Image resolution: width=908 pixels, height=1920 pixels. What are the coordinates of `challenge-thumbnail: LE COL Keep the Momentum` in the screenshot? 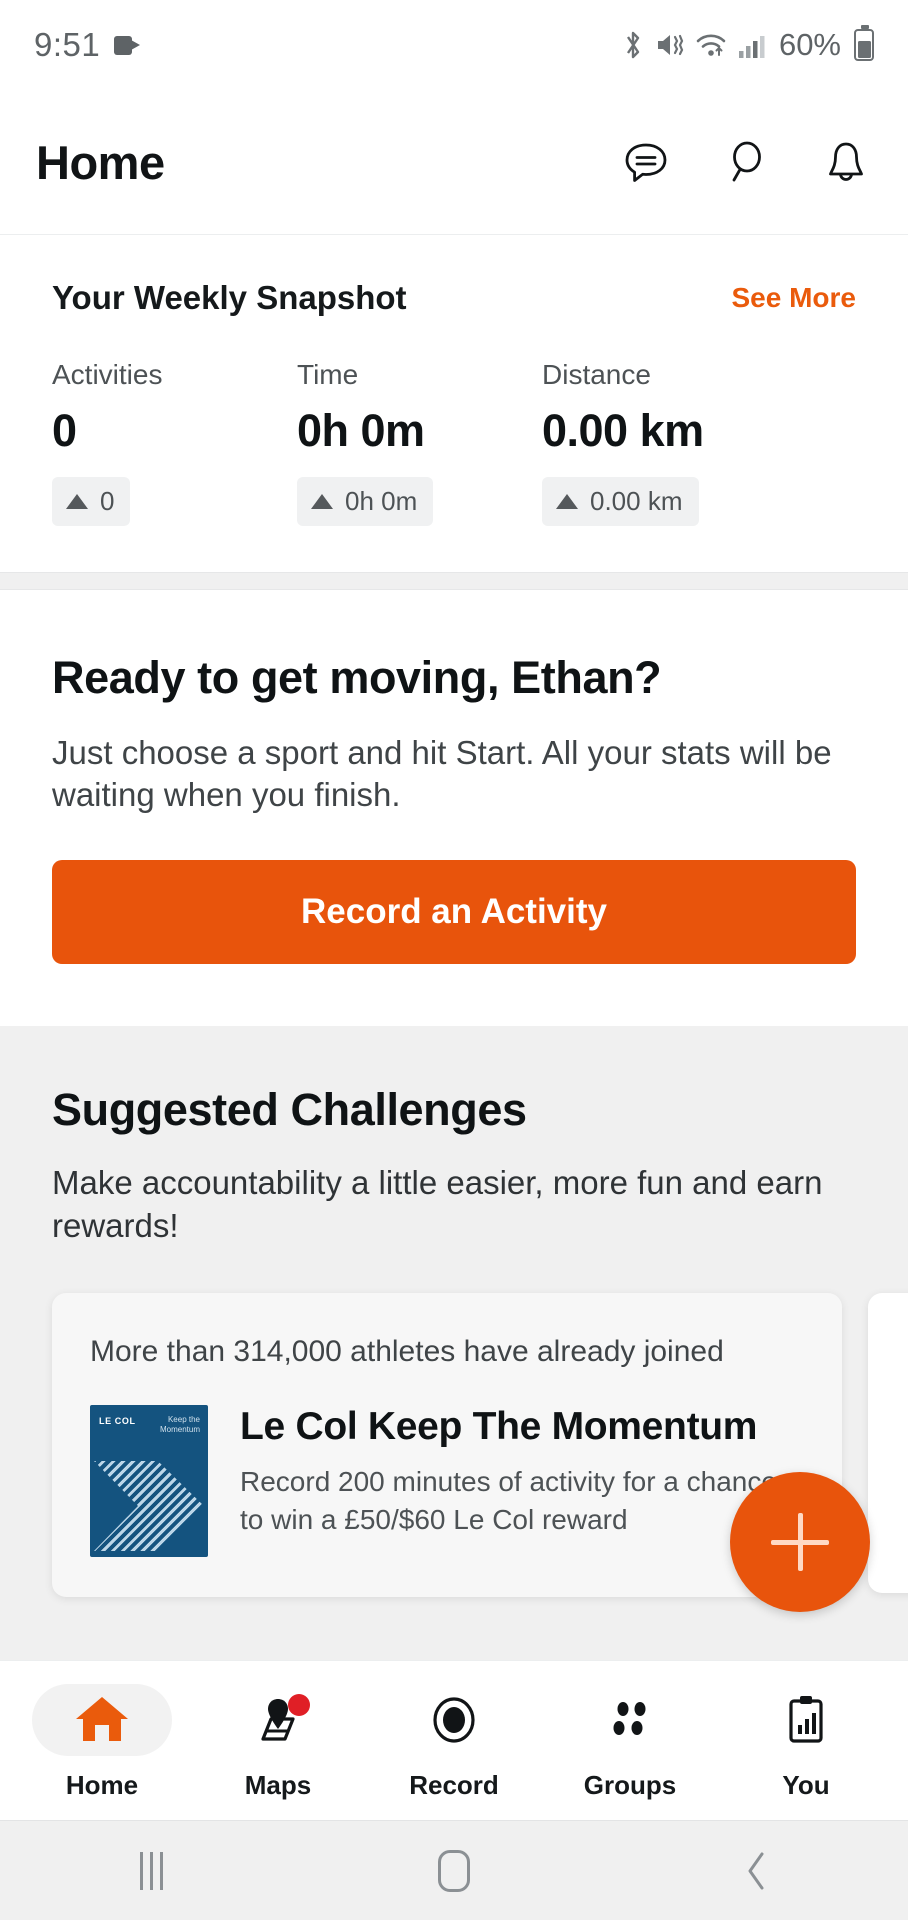 It's located at (149, 1480).